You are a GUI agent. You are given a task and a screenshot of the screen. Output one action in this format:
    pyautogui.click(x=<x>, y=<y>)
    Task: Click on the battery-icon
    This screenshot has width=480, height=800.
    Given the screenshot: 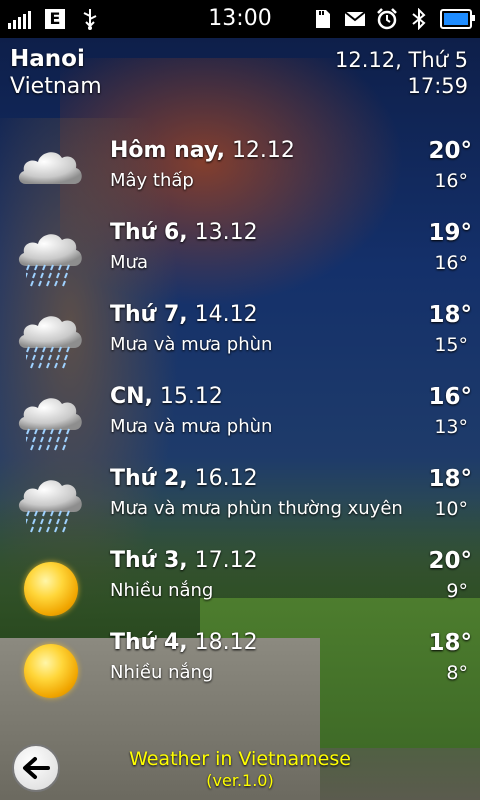 What is the action you would take?
    pyautogui.click(x=457, y=19)
    